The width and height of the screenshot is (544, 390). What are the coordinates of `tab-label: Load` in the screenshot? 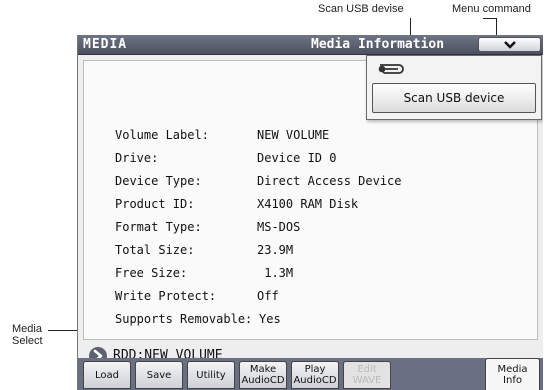 It's located at (107, 375).